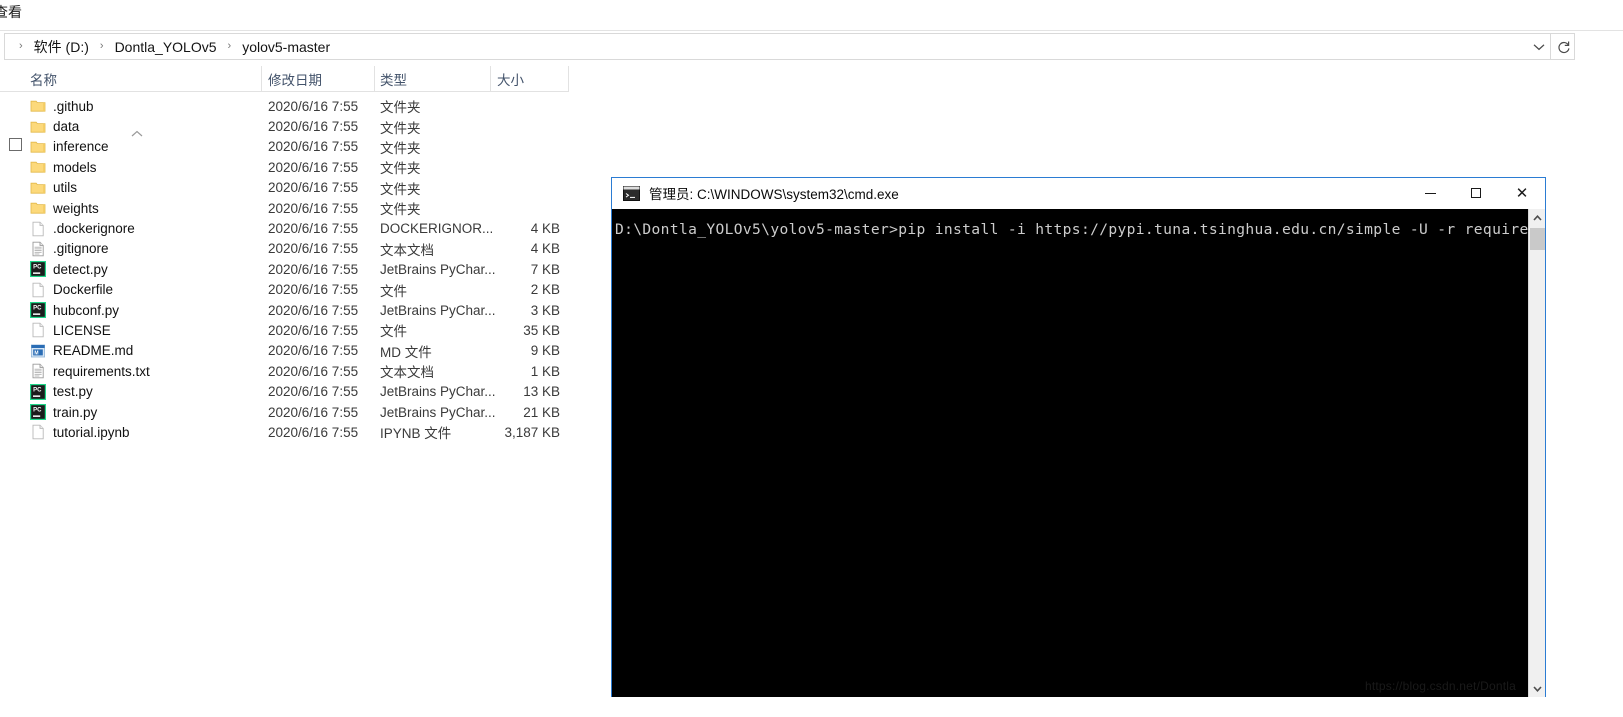 This screenshot has width=1623, height=717. What do you see at coordinates (310, 351) in the screenshot?
I see `file-row: M README.md 2020/6/16 7:55 MD 文件 9 KB` at bounding box center [310, 351].